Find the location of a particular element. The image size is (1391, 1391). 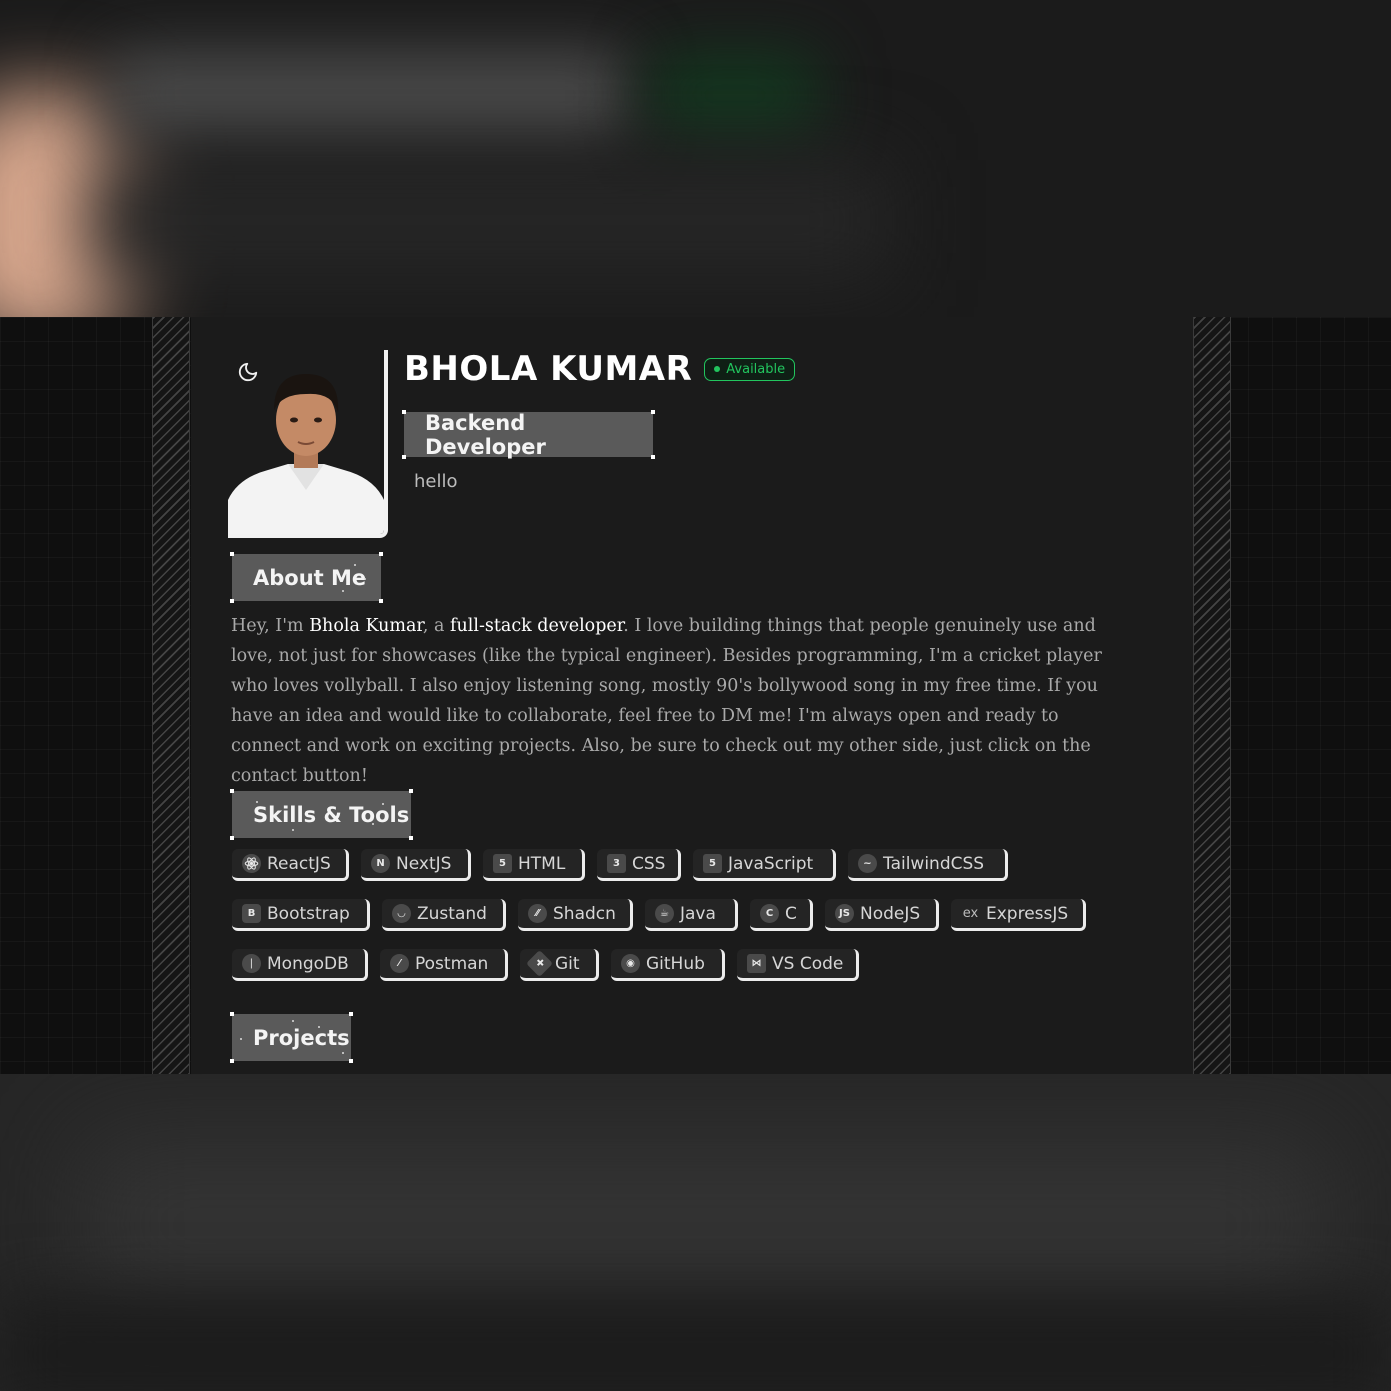

skill-label: HTML is located at coordinates (542, 863).